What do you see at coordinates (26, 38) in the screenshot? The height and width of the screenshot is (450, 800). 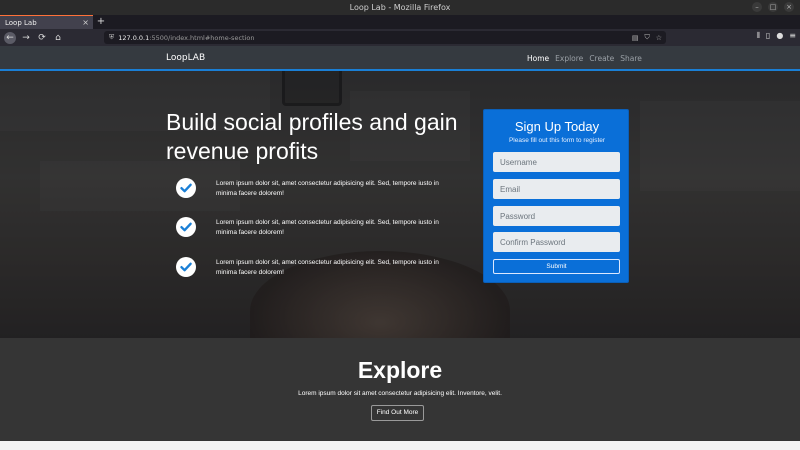 I see `forward-icon: →` at bounding box center [26, 38].